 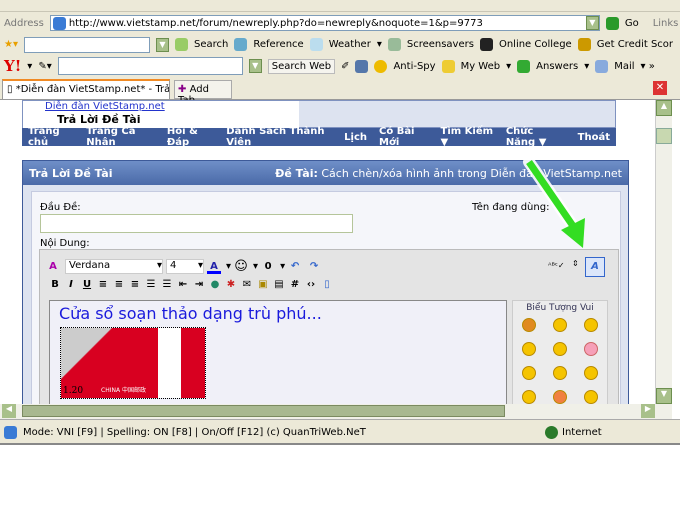 What do you see at coordinates (311, 285) in the screenshot?
I see `html-code-icon: ‹›` at bounding box center [311, 285].